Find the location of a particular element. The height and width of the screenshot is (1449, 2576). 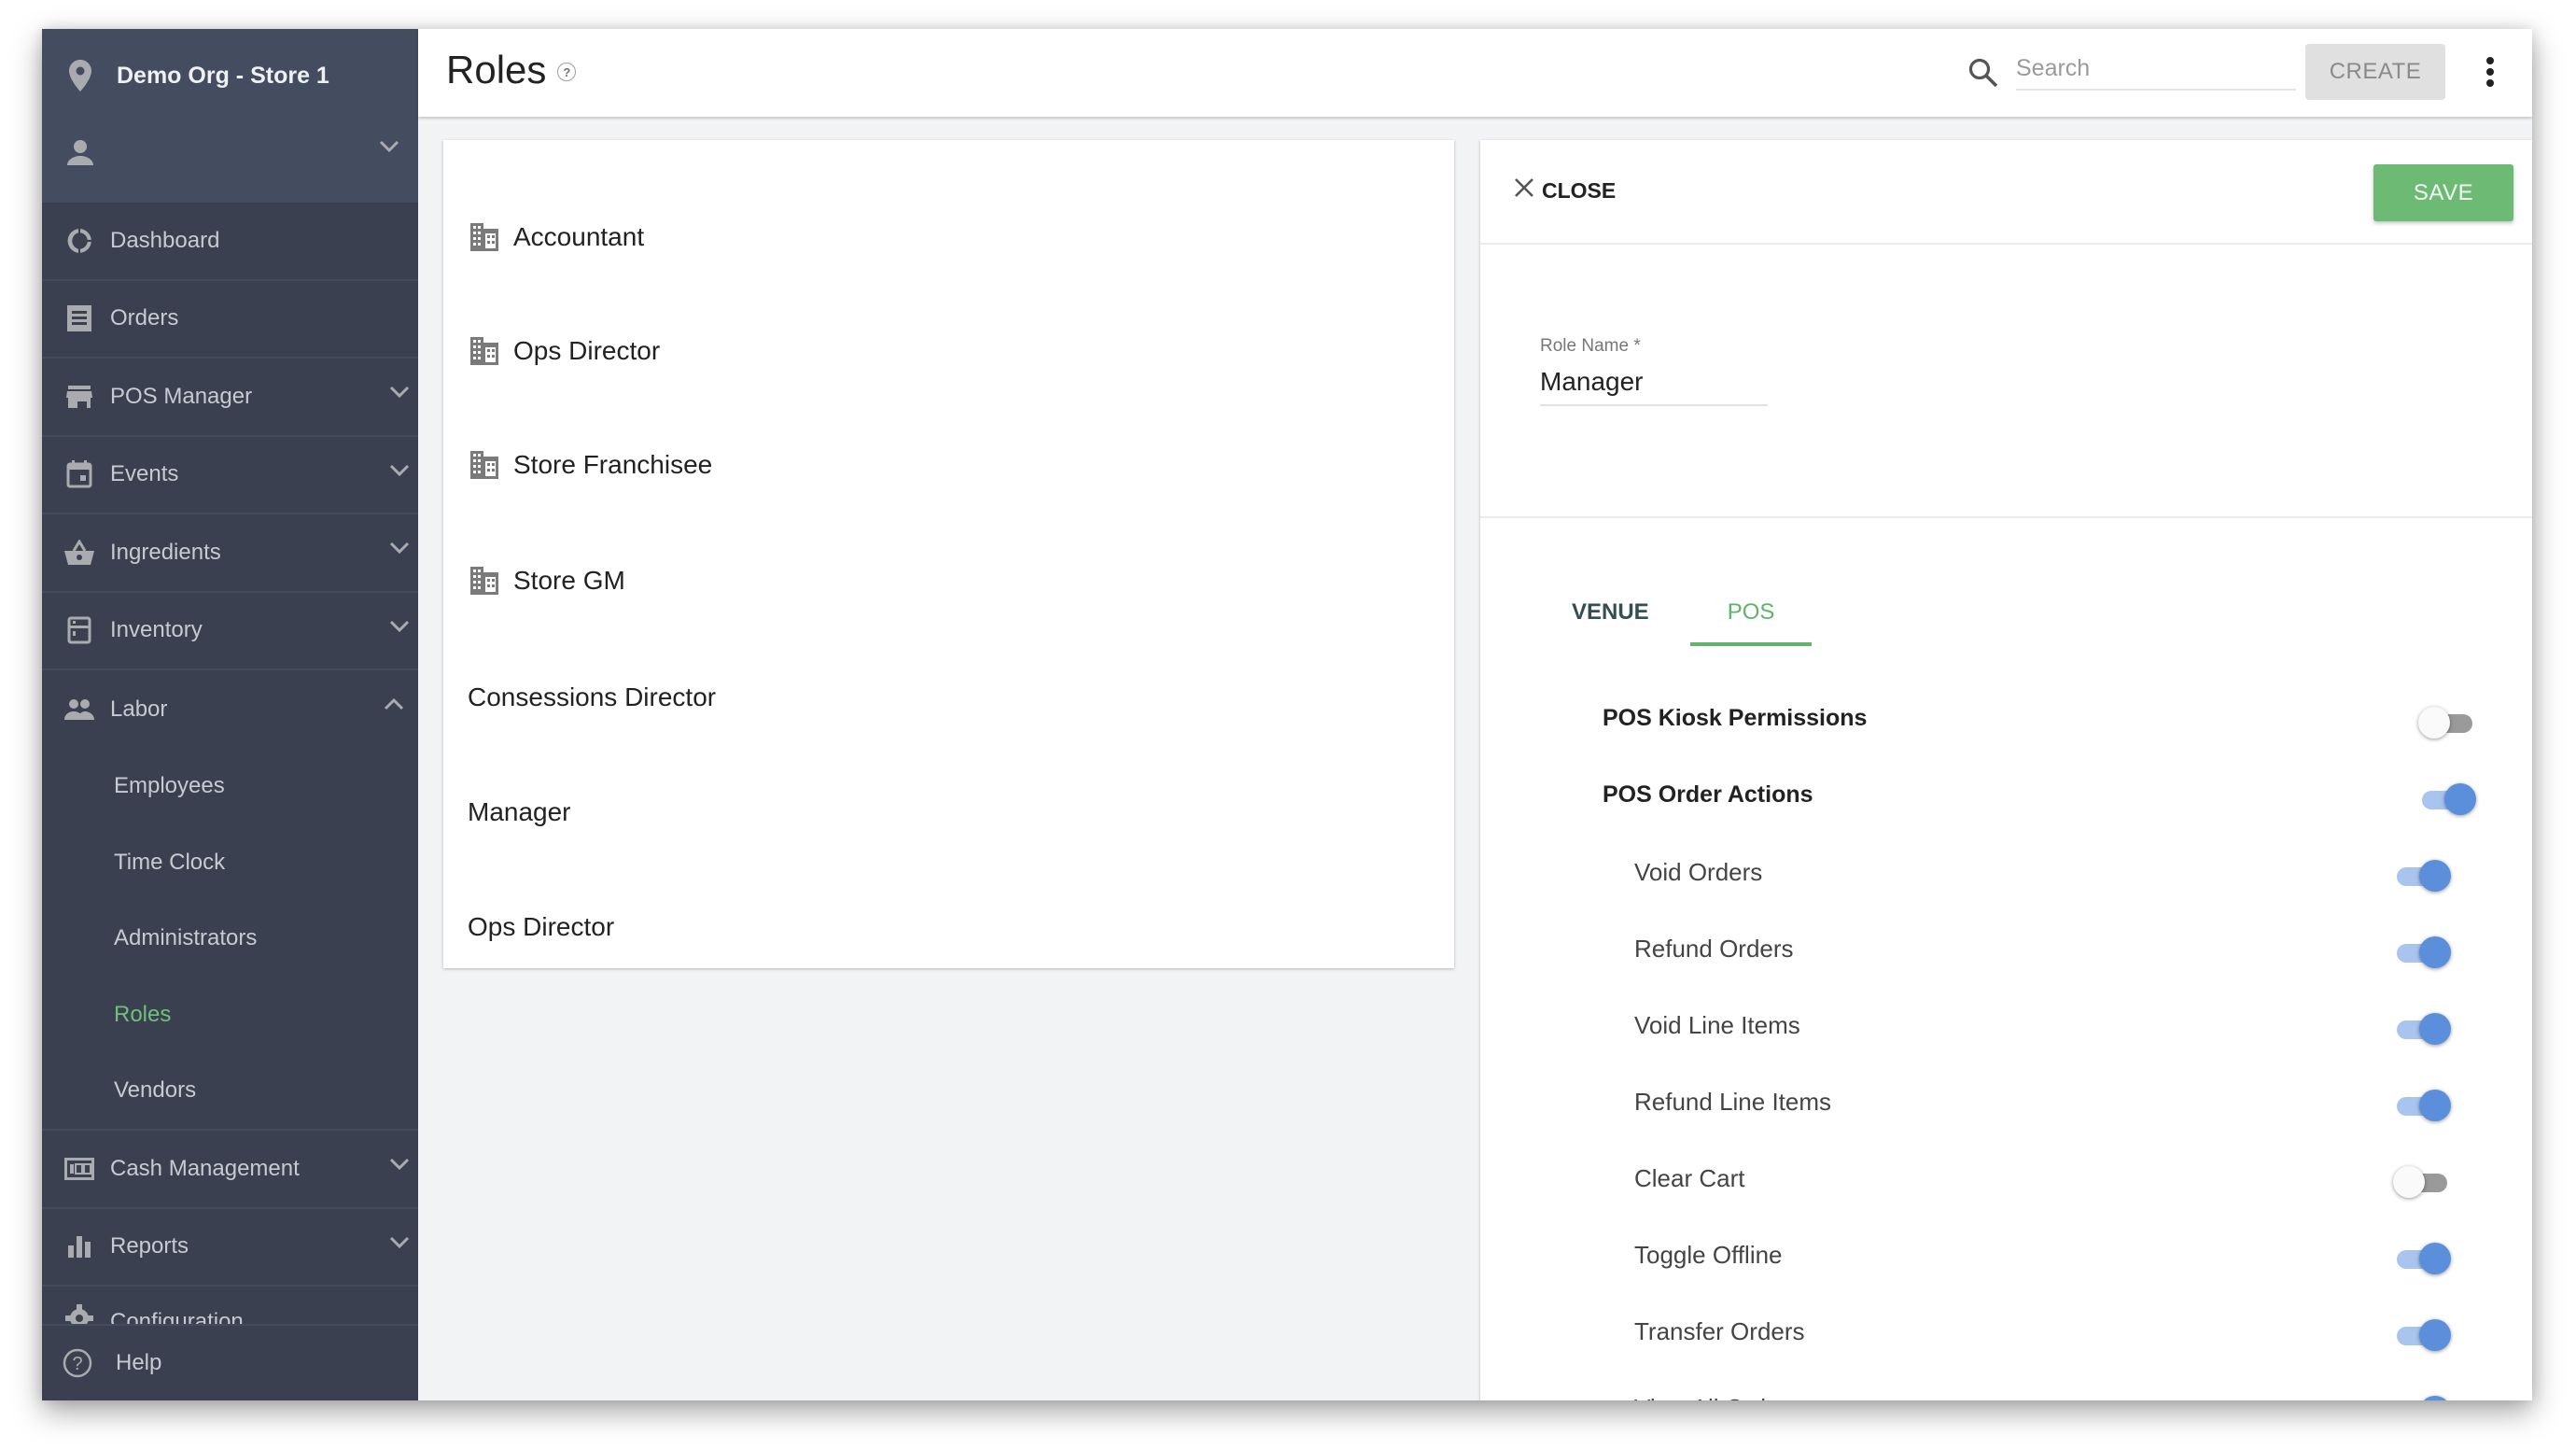

detail-header: CLOSE SAVE is located at coordinates (2006, 192).